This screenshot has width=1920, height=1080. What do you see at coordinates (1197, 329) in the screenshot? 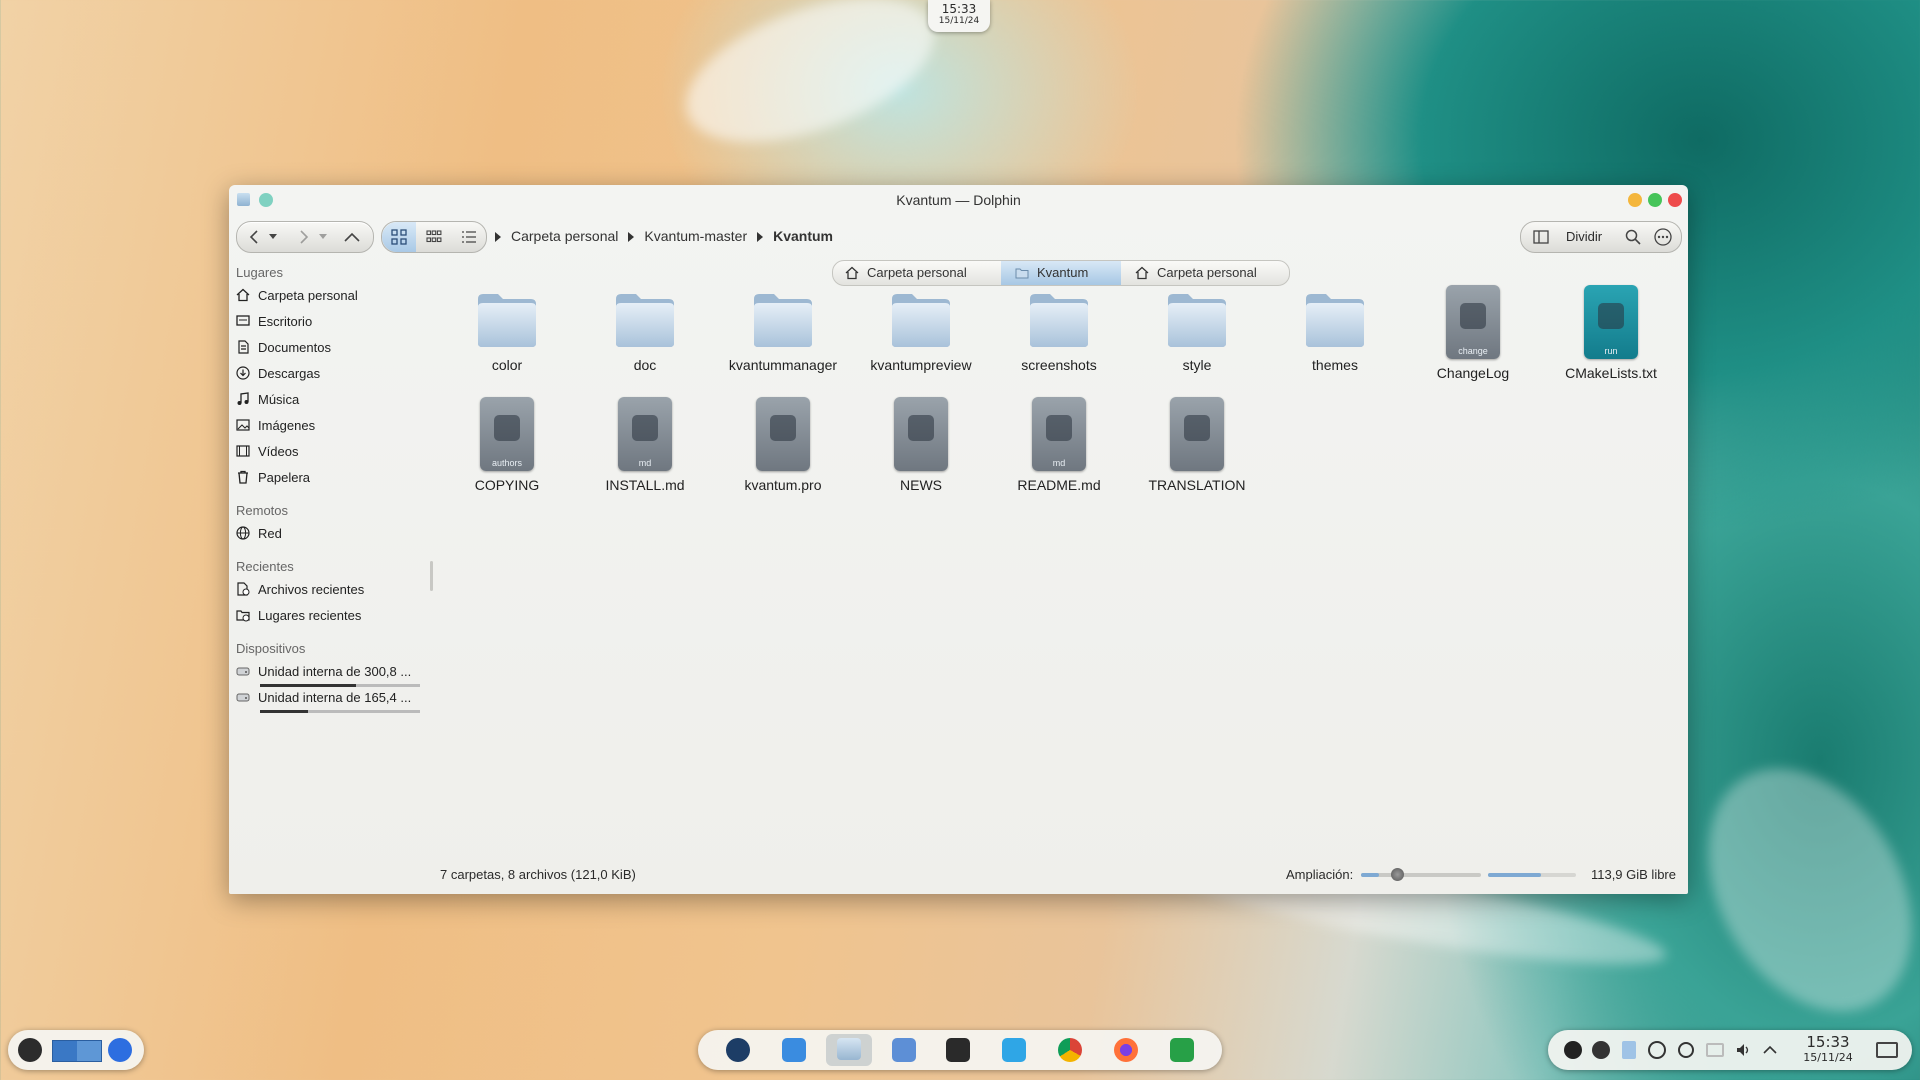
I see `folder-item: style` at bounding box center [1197, 329].